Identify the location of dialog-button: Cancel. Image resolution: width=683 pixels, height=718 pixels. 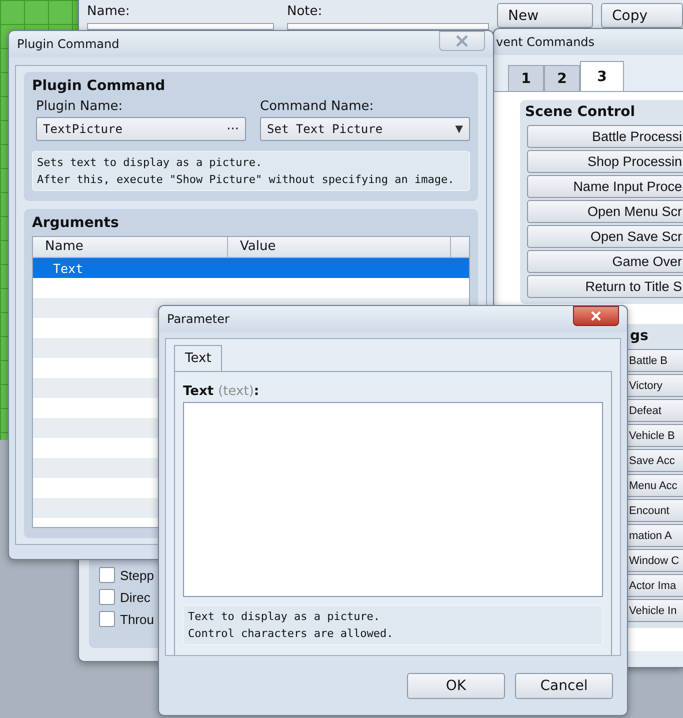
(564, 686).